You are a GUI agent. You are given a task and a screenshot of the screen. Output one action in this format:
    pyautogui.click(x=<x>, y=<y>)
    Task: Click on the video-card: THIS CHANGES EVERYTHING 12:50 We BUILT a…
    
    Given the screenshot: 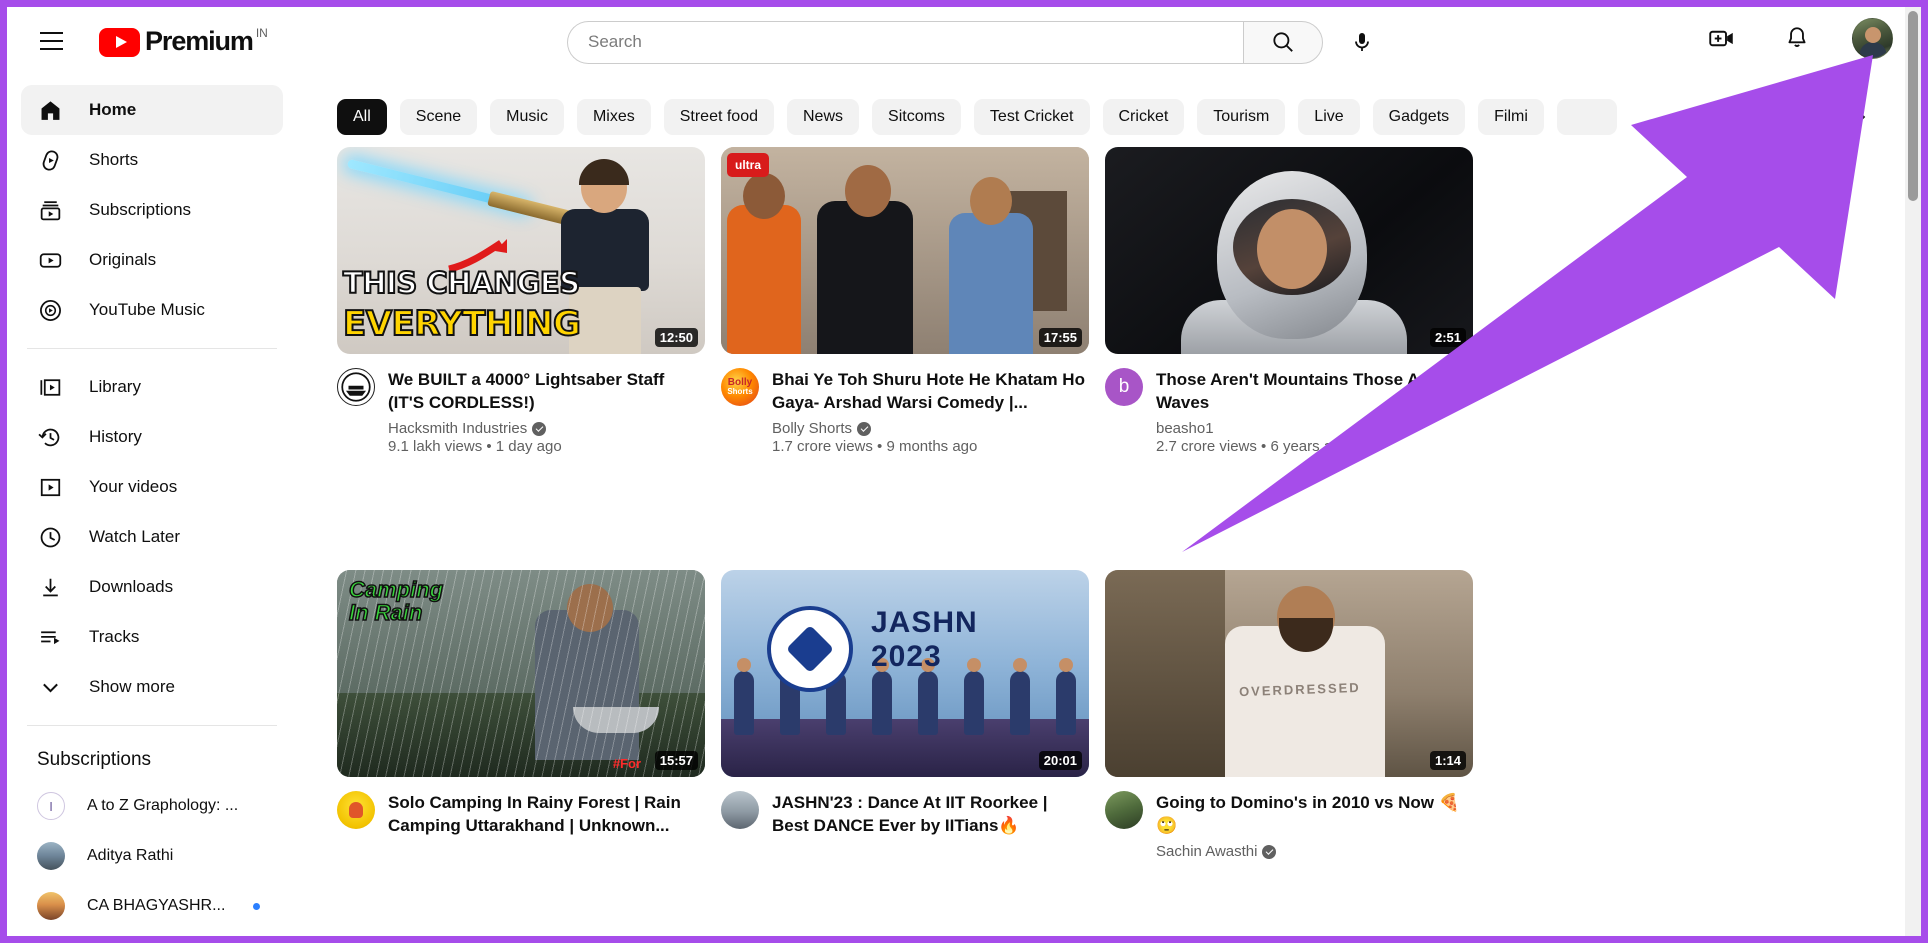 What is the action you would take?
    pyautogui.click(x=521, y=338)
    